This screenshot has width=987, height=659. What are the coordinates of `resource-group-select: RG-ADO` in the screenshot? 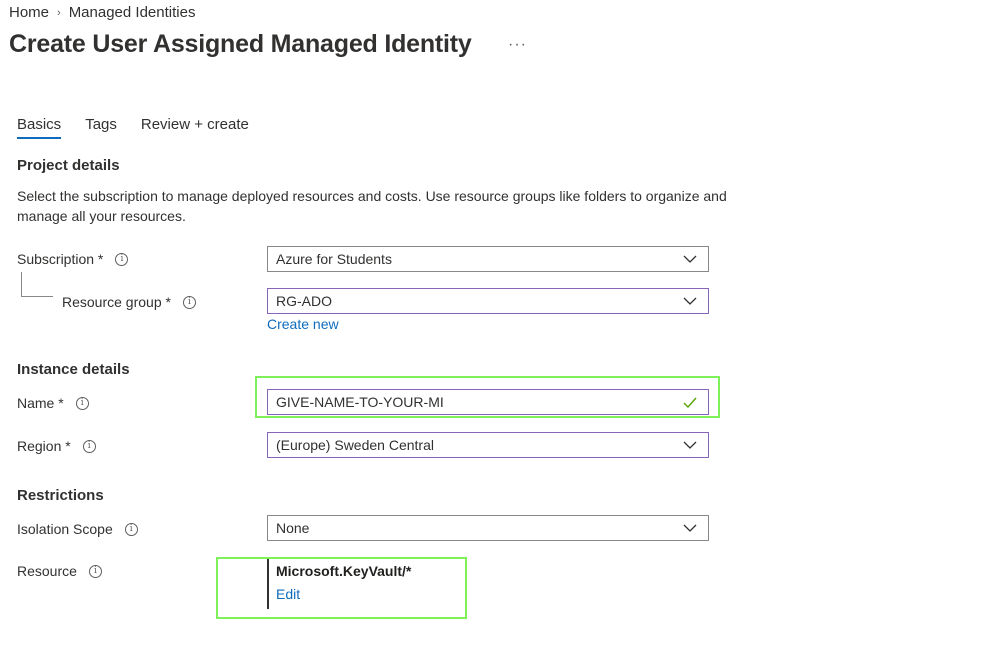 It's located at (488, 301).